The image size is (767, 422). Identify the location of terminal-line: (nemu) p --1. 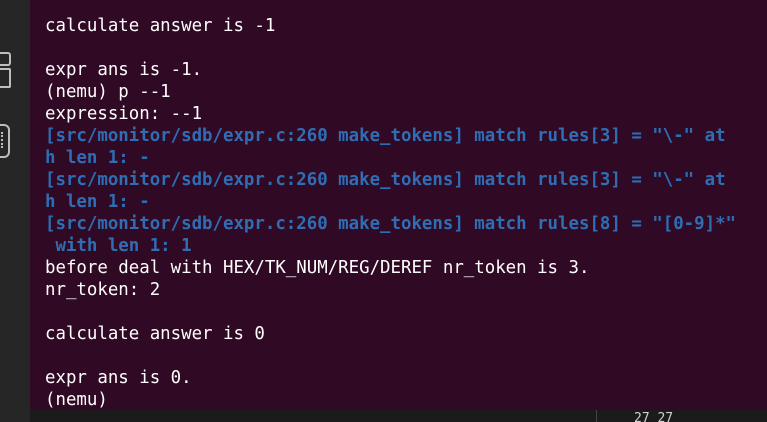
(108, 92).